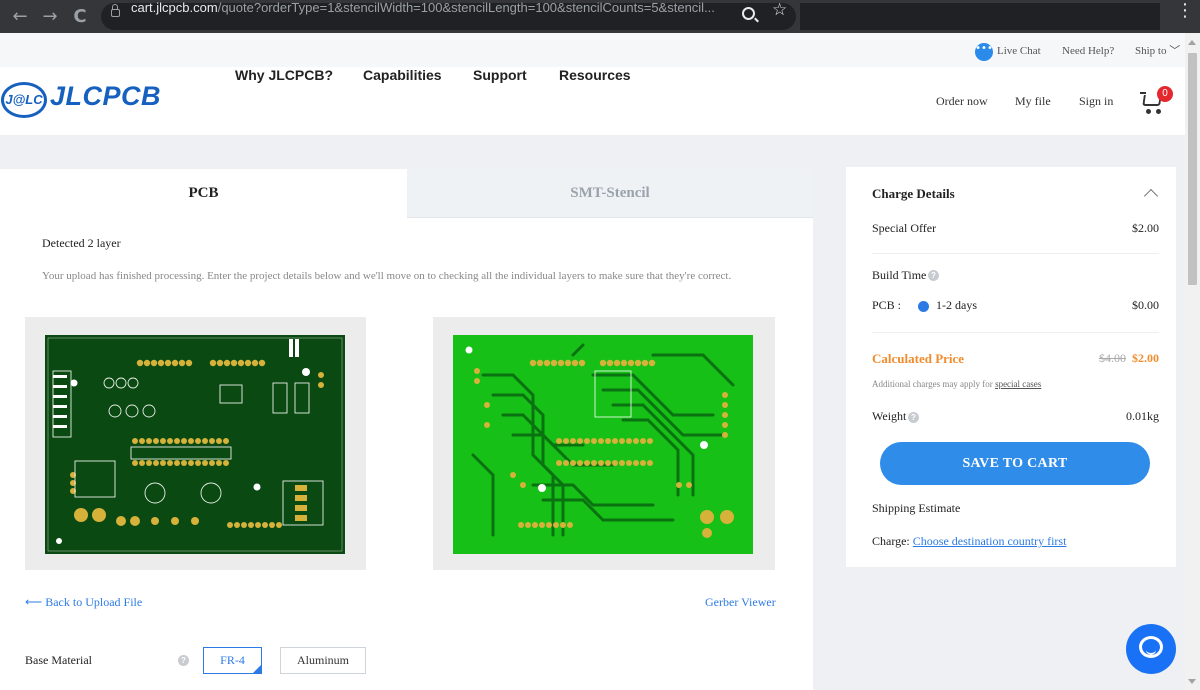  I want to click on pcb-bottom-preview, so click(604, 443).